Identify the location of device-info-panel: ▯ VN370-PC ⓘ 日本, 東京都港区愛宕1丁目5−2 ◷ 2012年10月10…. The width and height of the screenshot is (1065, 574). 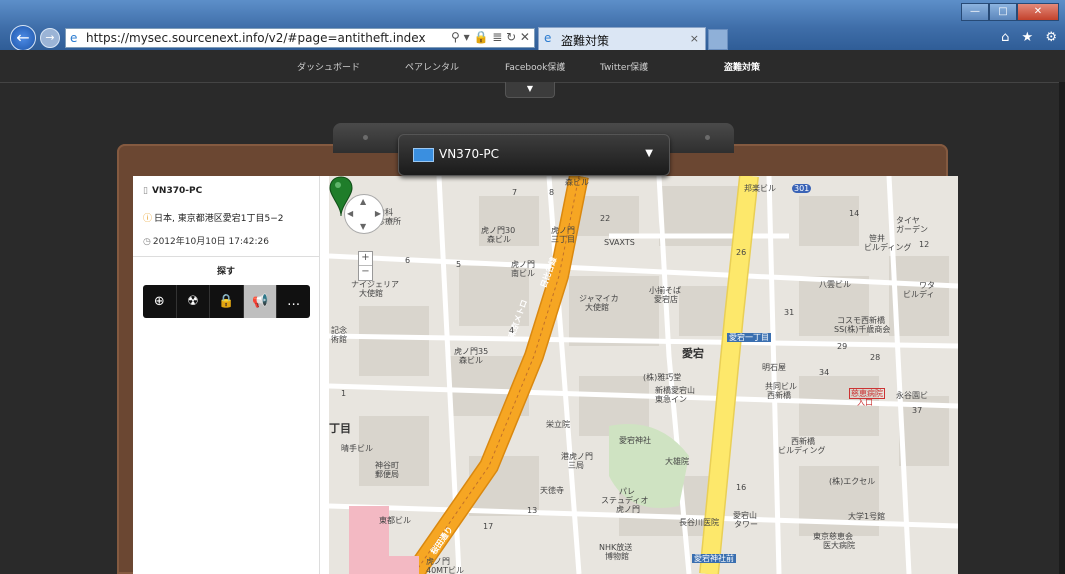
(226, 375).